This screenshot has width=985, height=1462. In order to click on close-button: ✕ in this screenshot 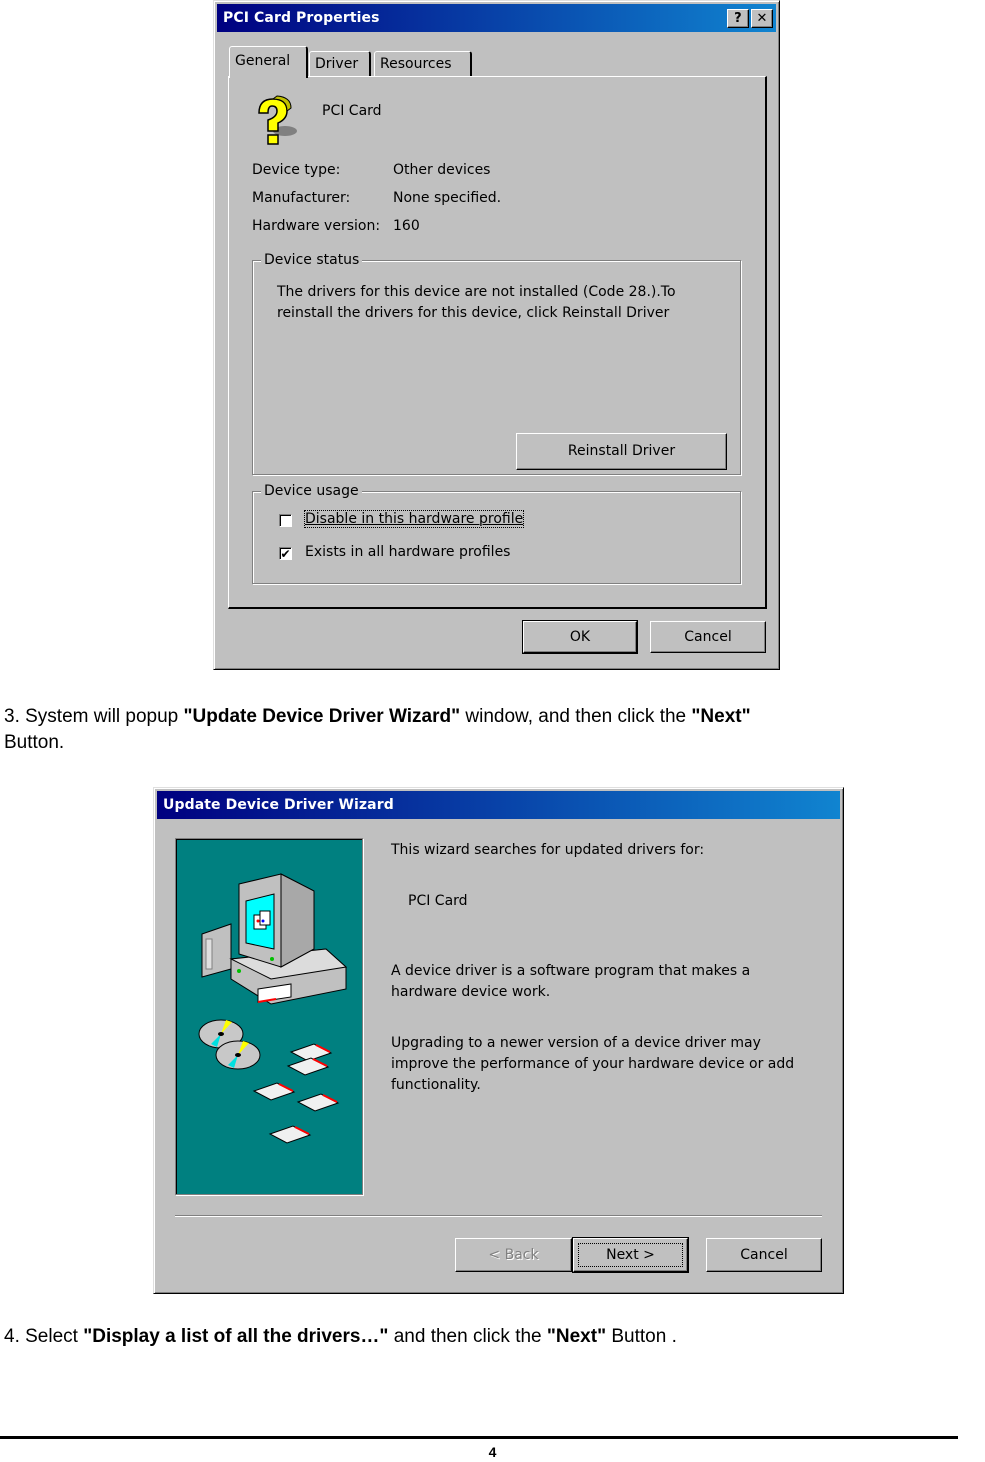, I will do `click(762, 18)`.